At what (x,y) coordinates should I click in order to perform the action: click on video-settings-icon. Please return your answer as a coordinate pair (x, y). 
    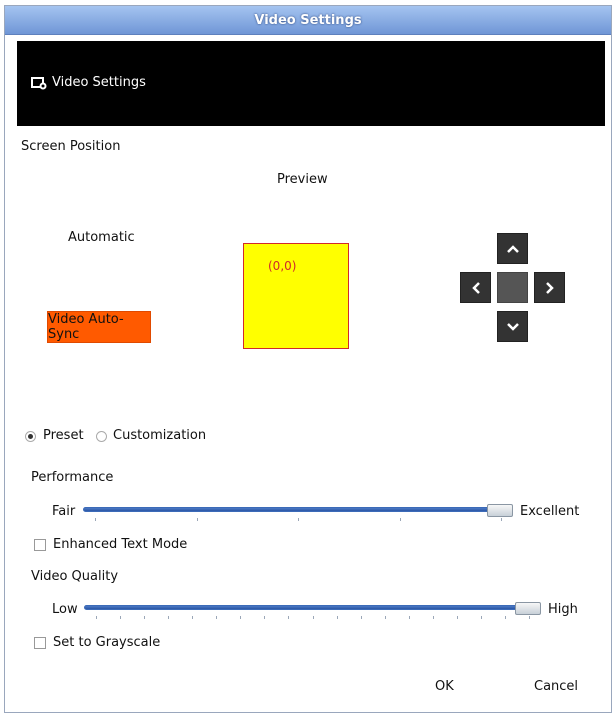
    Looking at the image, I should click on (39, 84).